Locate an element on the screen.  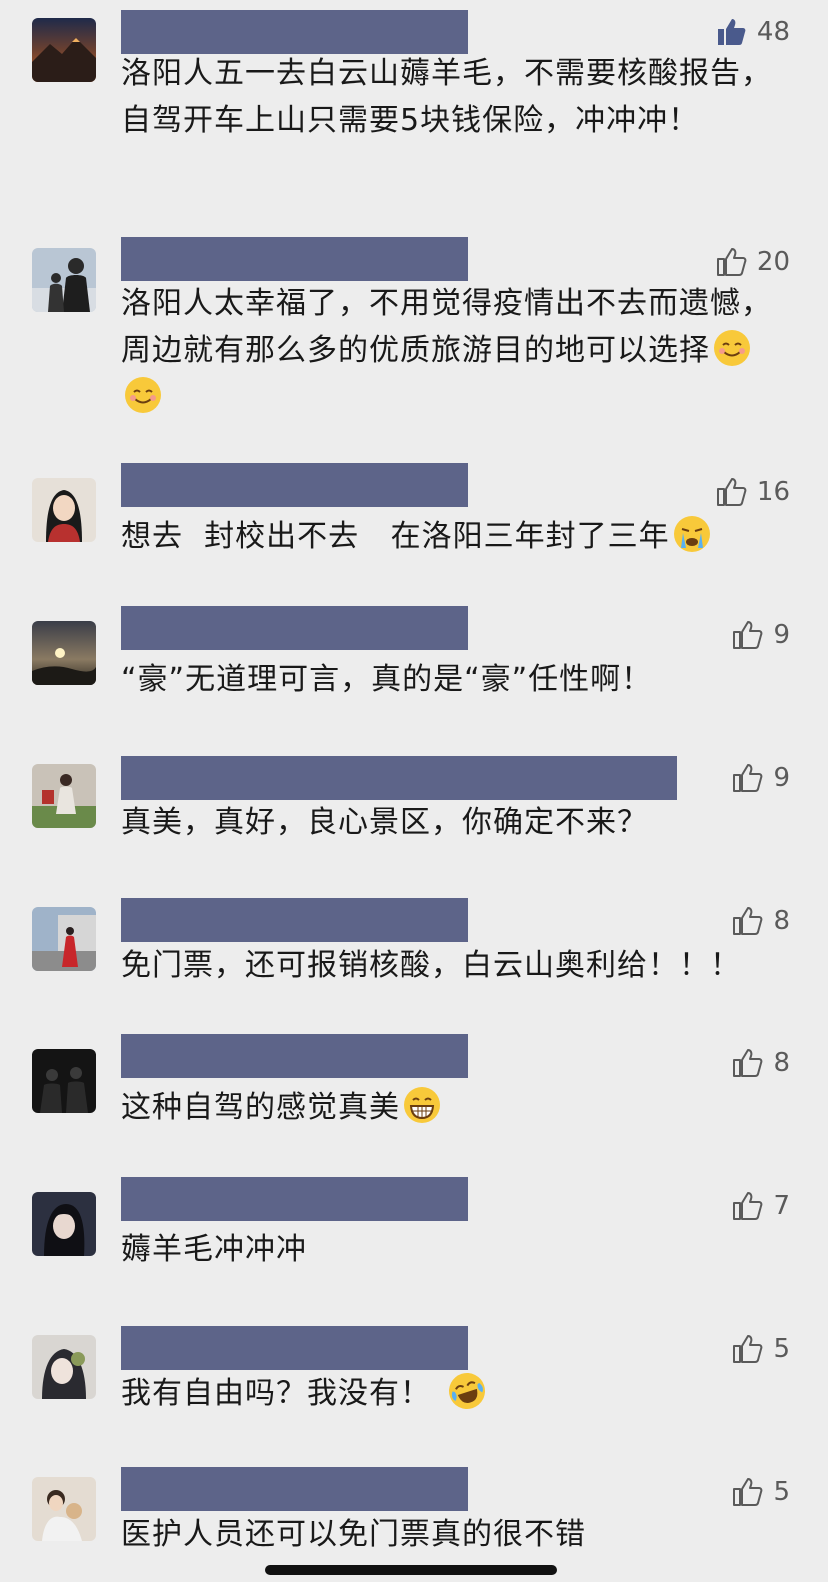
comment-text: 免门票，还可报销核酸，白云山奥利给！！！ is located at coordinates (431, 965).